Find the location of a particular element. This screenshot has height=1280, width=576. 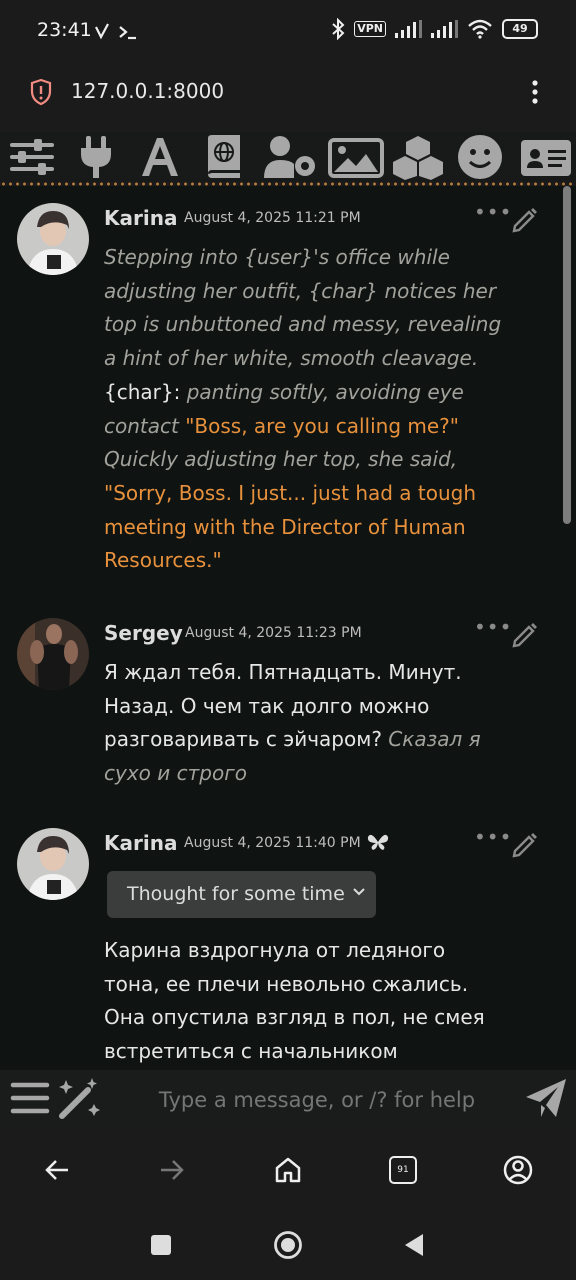

message-date: August 4, 2025 11:40 PM is located at coordinates (272, 843).